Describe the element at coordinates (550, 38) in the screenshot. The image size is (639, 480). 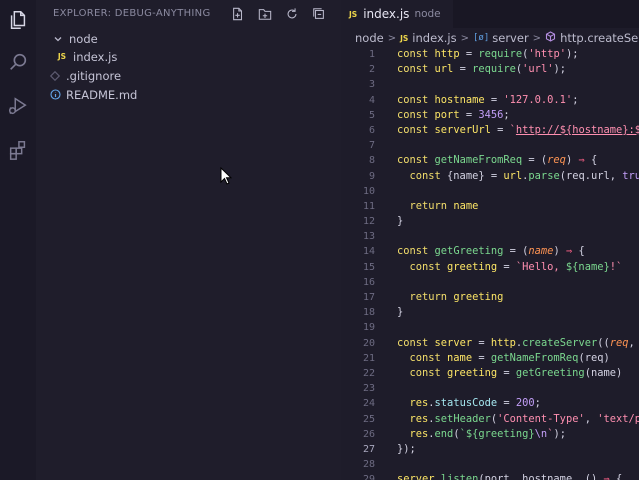
I see `method-symbol-icon` at that location.